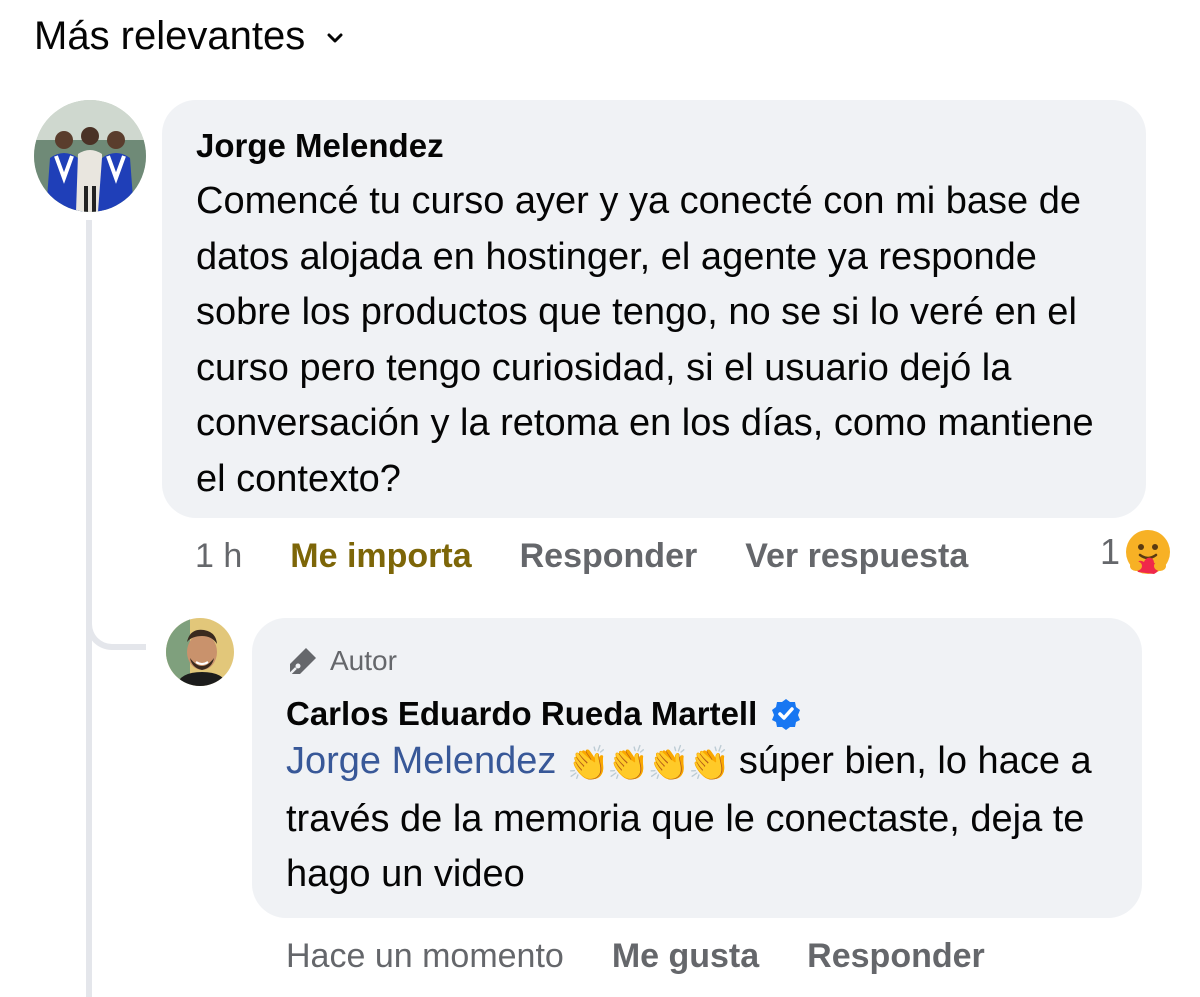 This screenshot has height=997, width=1200. What do you see at coordinates (648, 764) in the screenshot?
I see `clapping-hands-emoji: 👏👏👏👏` at bounding box center [648, 764].